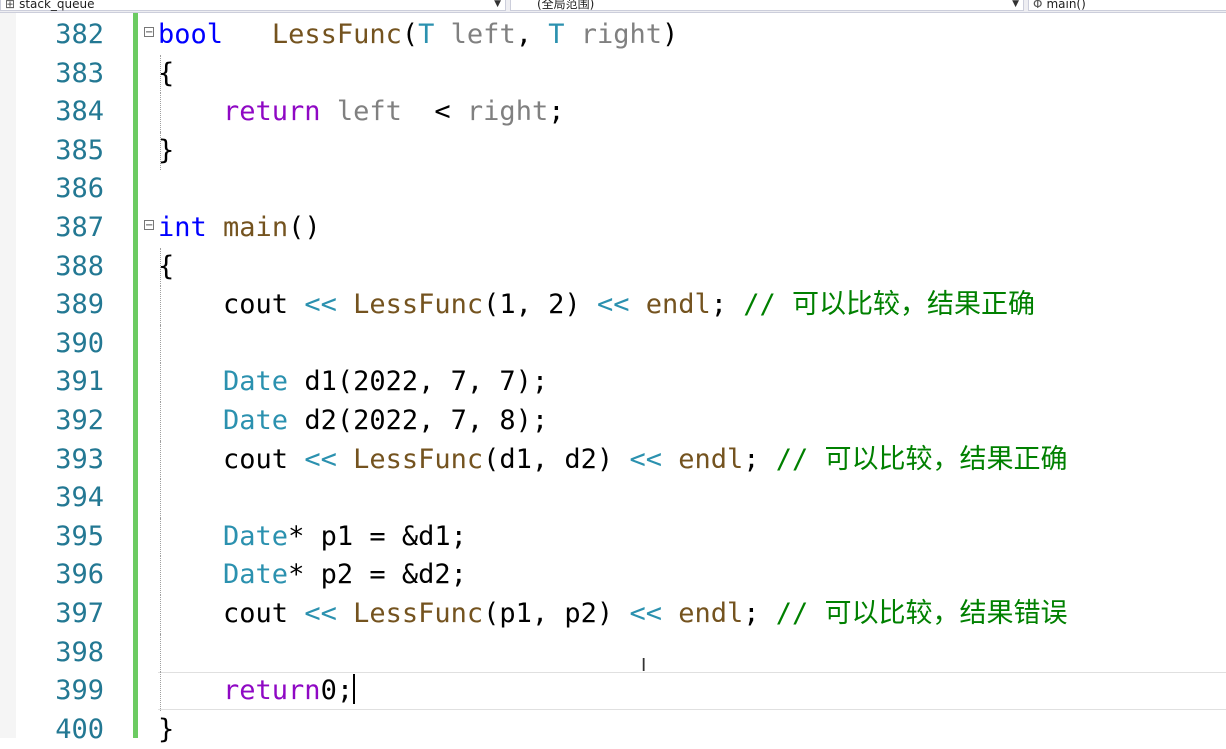  Describe the element at coordinates (644, 665) in the screenshot. I see `text-cursor-icon: I` at that location.